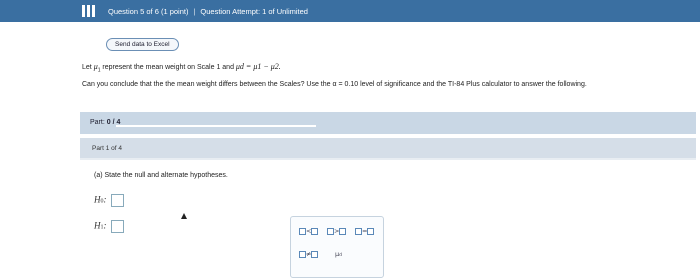 Image resolution: width=700 pixels, height=278 pixels. I want to click on send-to-excel-button: Send data to Excel, so click(142, 44).